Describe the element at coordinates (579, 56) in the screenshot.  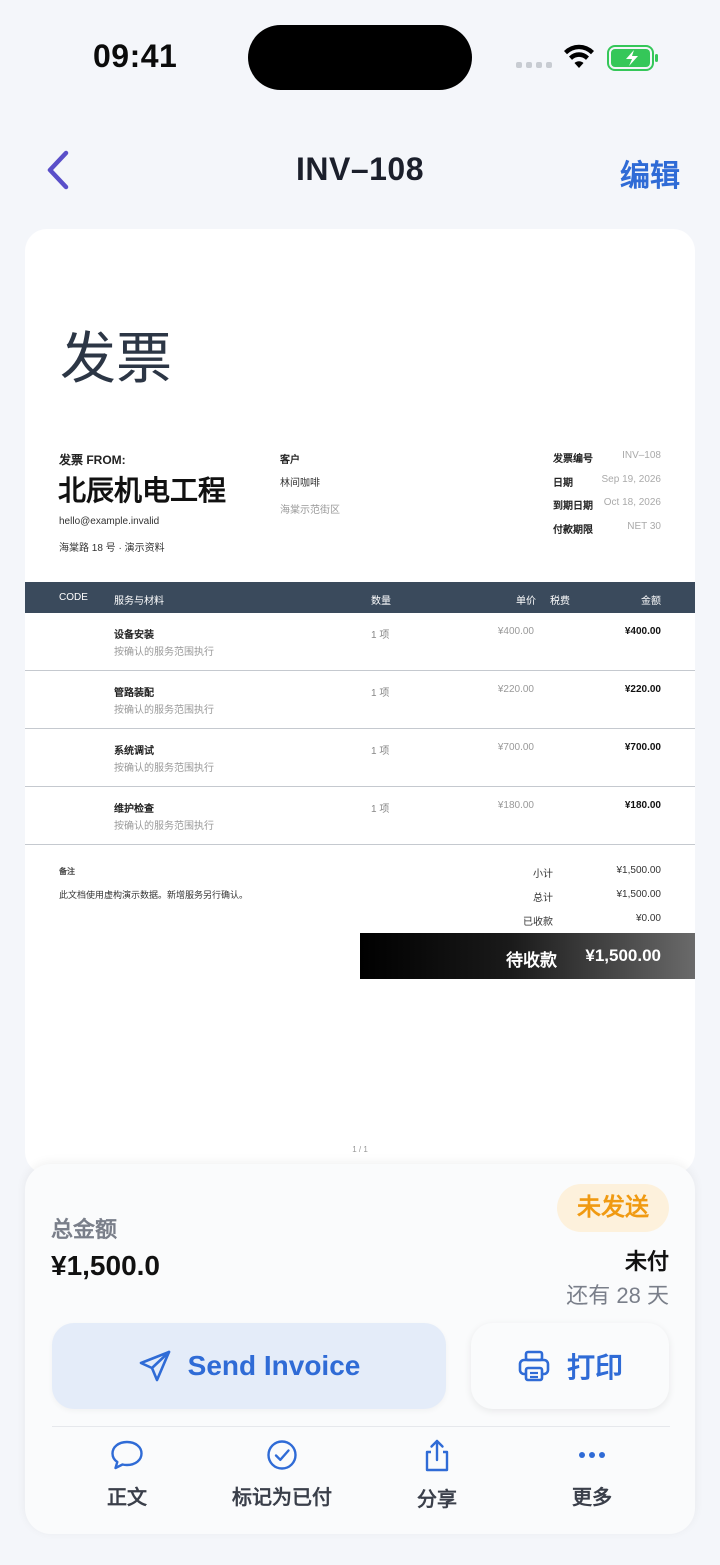
I see `wifi-icon` at that location.